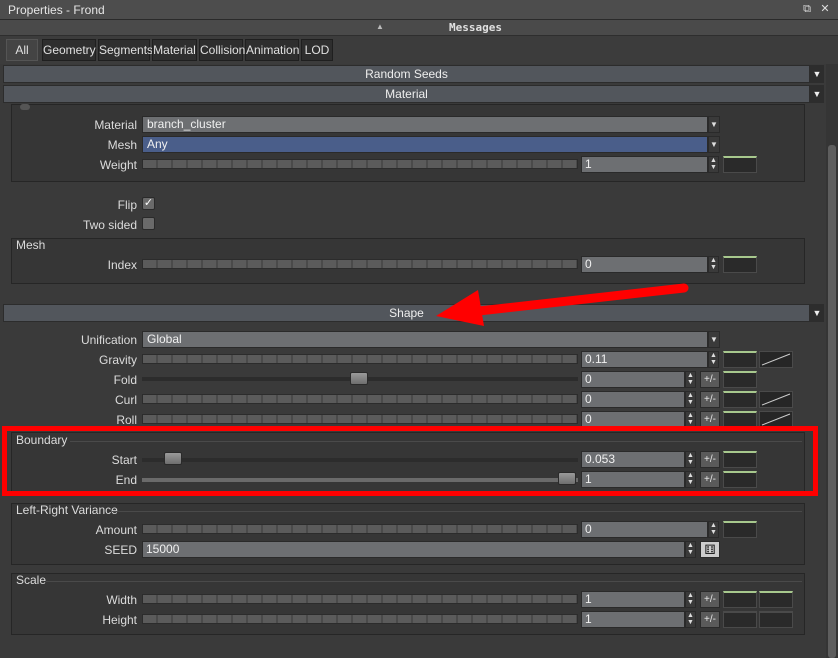 The width and height of the screenshot is (838, 658). Describe the element at coordinates (31, 245) in the screenshot. I see `mesh-group-title: Mesh` at that location.